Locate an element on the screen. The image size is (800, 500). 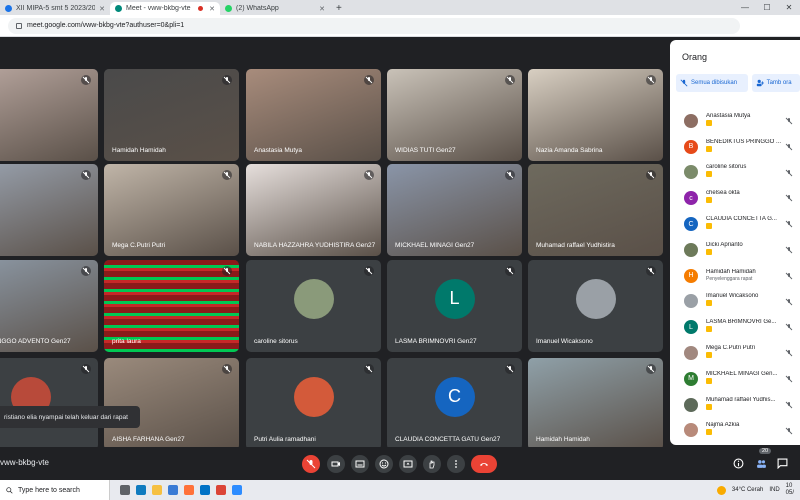
emoji-icon is located at coordinates (384, 464).